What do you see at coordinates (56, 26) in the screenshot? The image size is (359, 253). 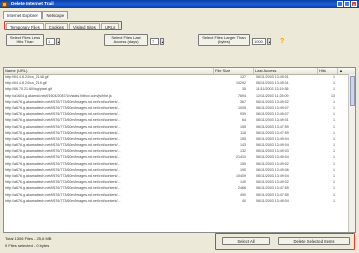 I see `tab-cookies: Cookies` at bounding box center [56, 26].